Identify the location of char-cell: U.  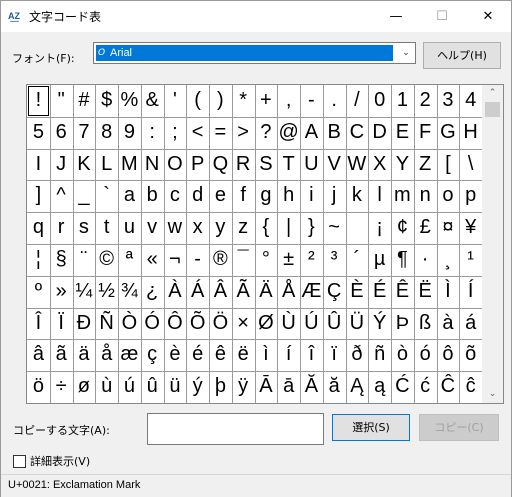
(311, 165).